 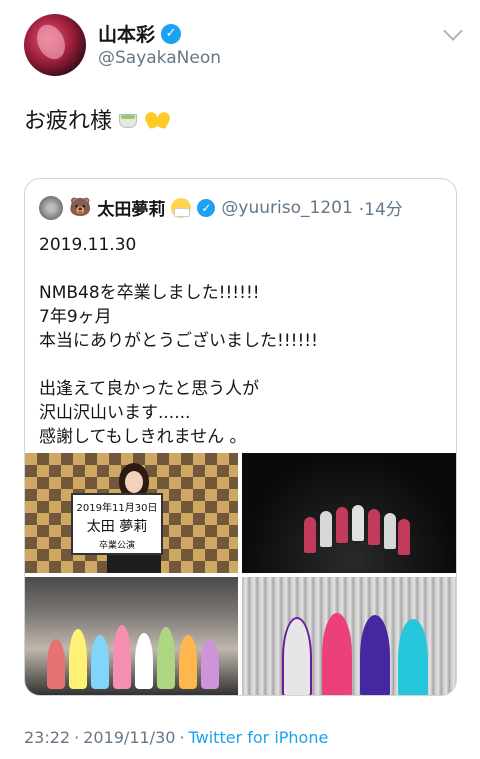 I want to click on photo-group-bright, so click(x=131, y=636).